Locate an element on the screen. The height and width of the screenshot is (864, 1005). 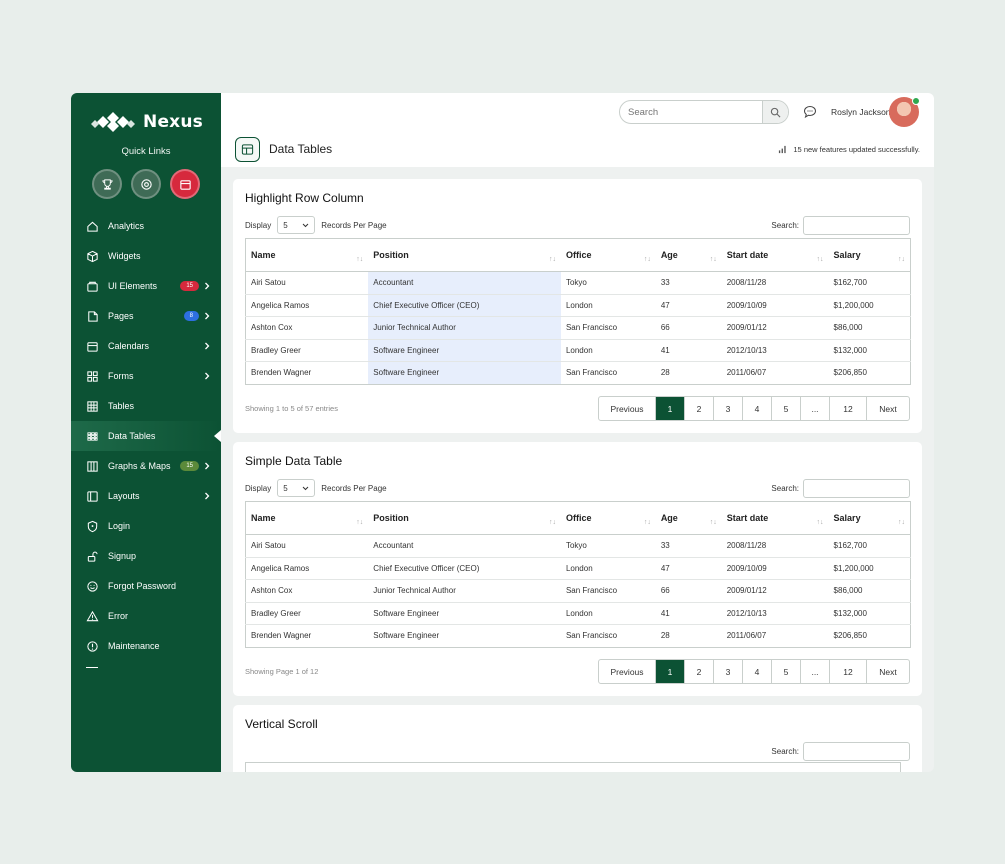
search-input is located at coordinates (691, 112).